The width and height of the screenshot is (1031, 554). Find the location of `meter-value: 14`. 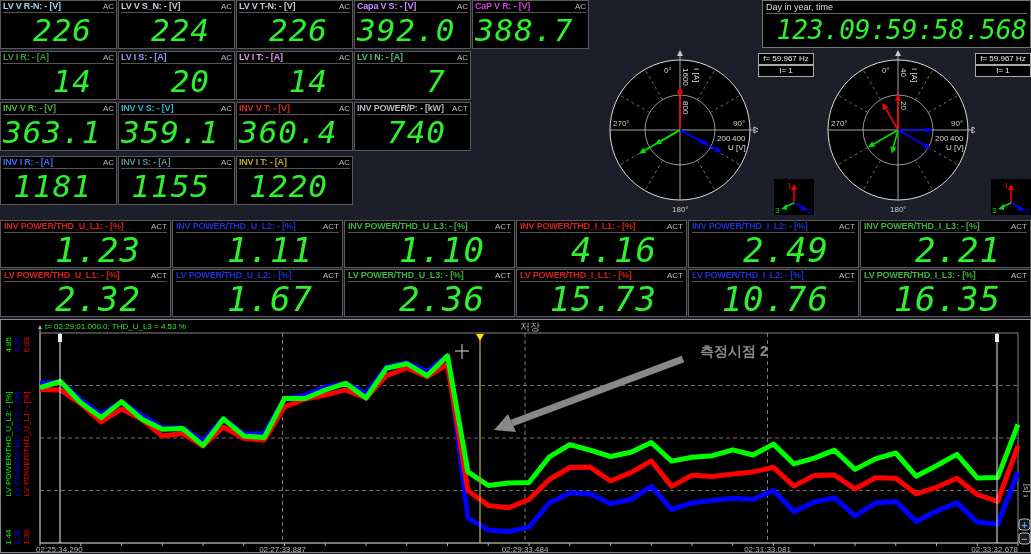

meter-value: 14 is located at coordinates (72, 81).